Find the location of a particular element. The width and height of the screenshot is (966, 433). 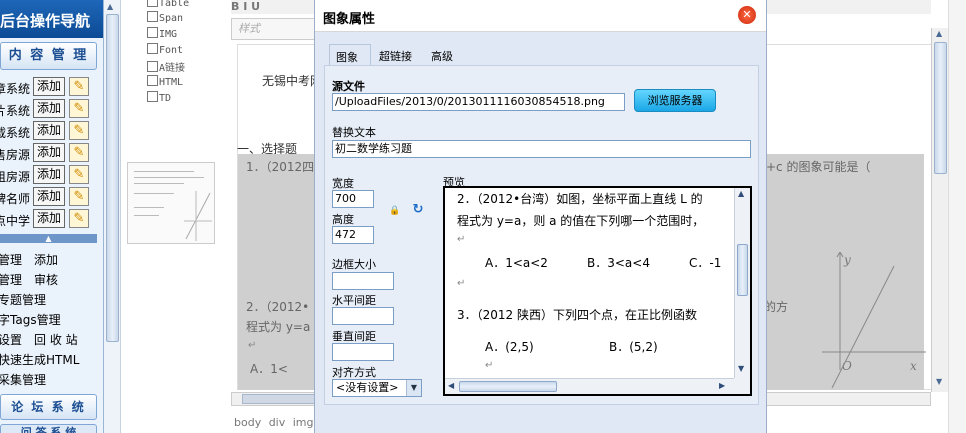

tag-item: TD is located at coordinates (159, 99).